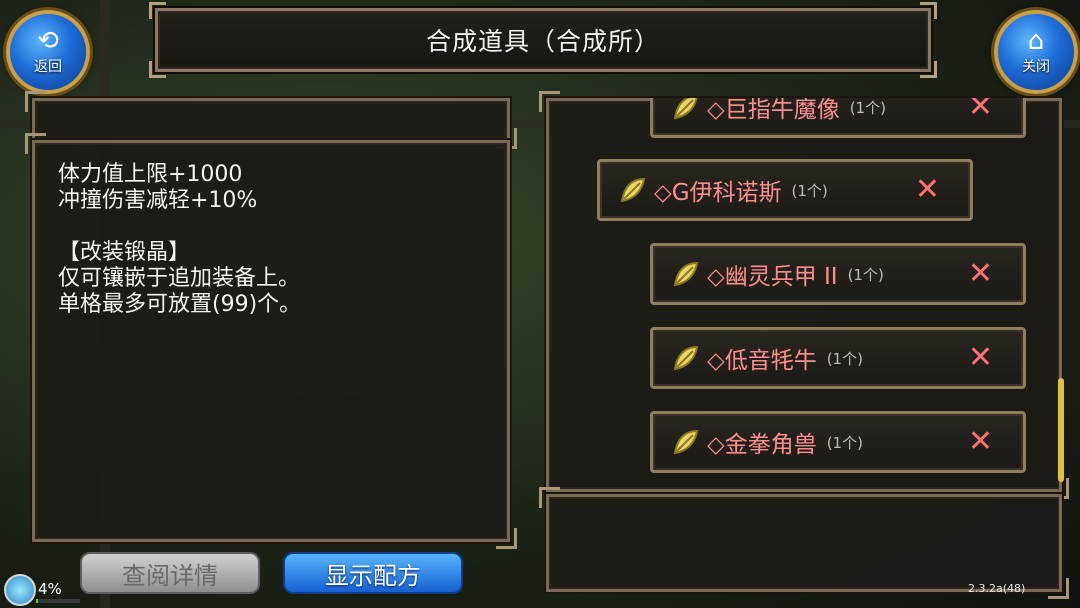  What do you see at coordinates (718, 193) in the screenshot?
I see `recipe-name: ◇G伊科诺斯` at bounding box center [718, 193].